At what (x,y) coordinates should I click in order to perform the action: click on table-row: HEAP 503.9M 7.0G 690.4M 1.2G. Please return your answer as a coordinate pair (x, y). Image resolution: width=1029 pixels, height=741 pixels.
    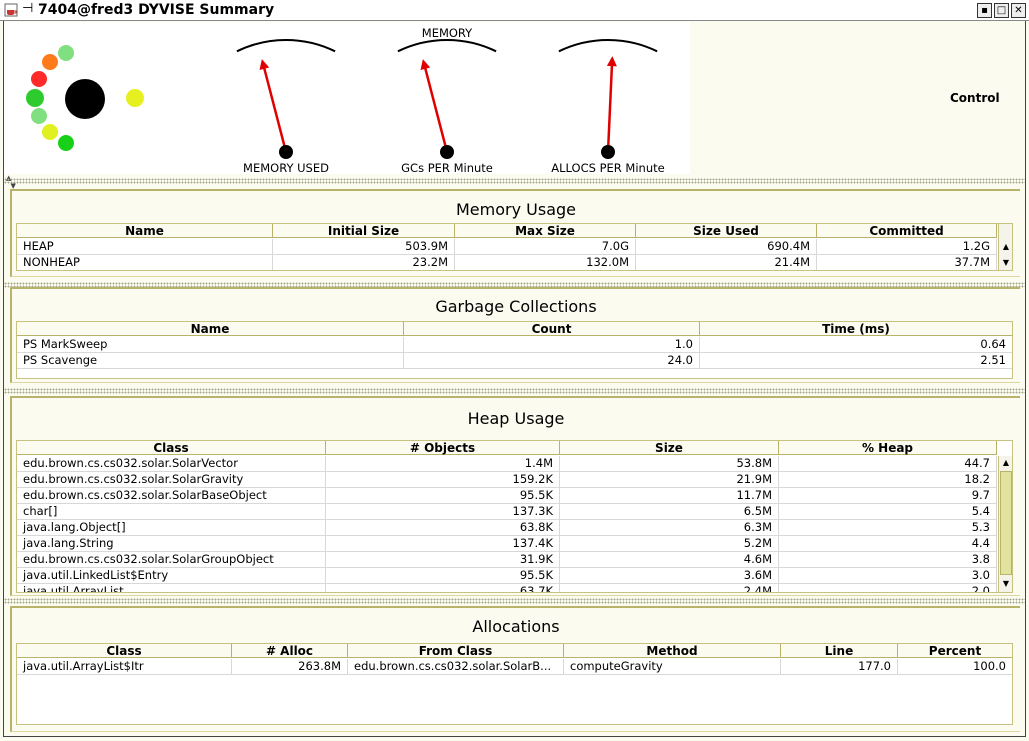
    Looking at the image, I should click on (507, 247).